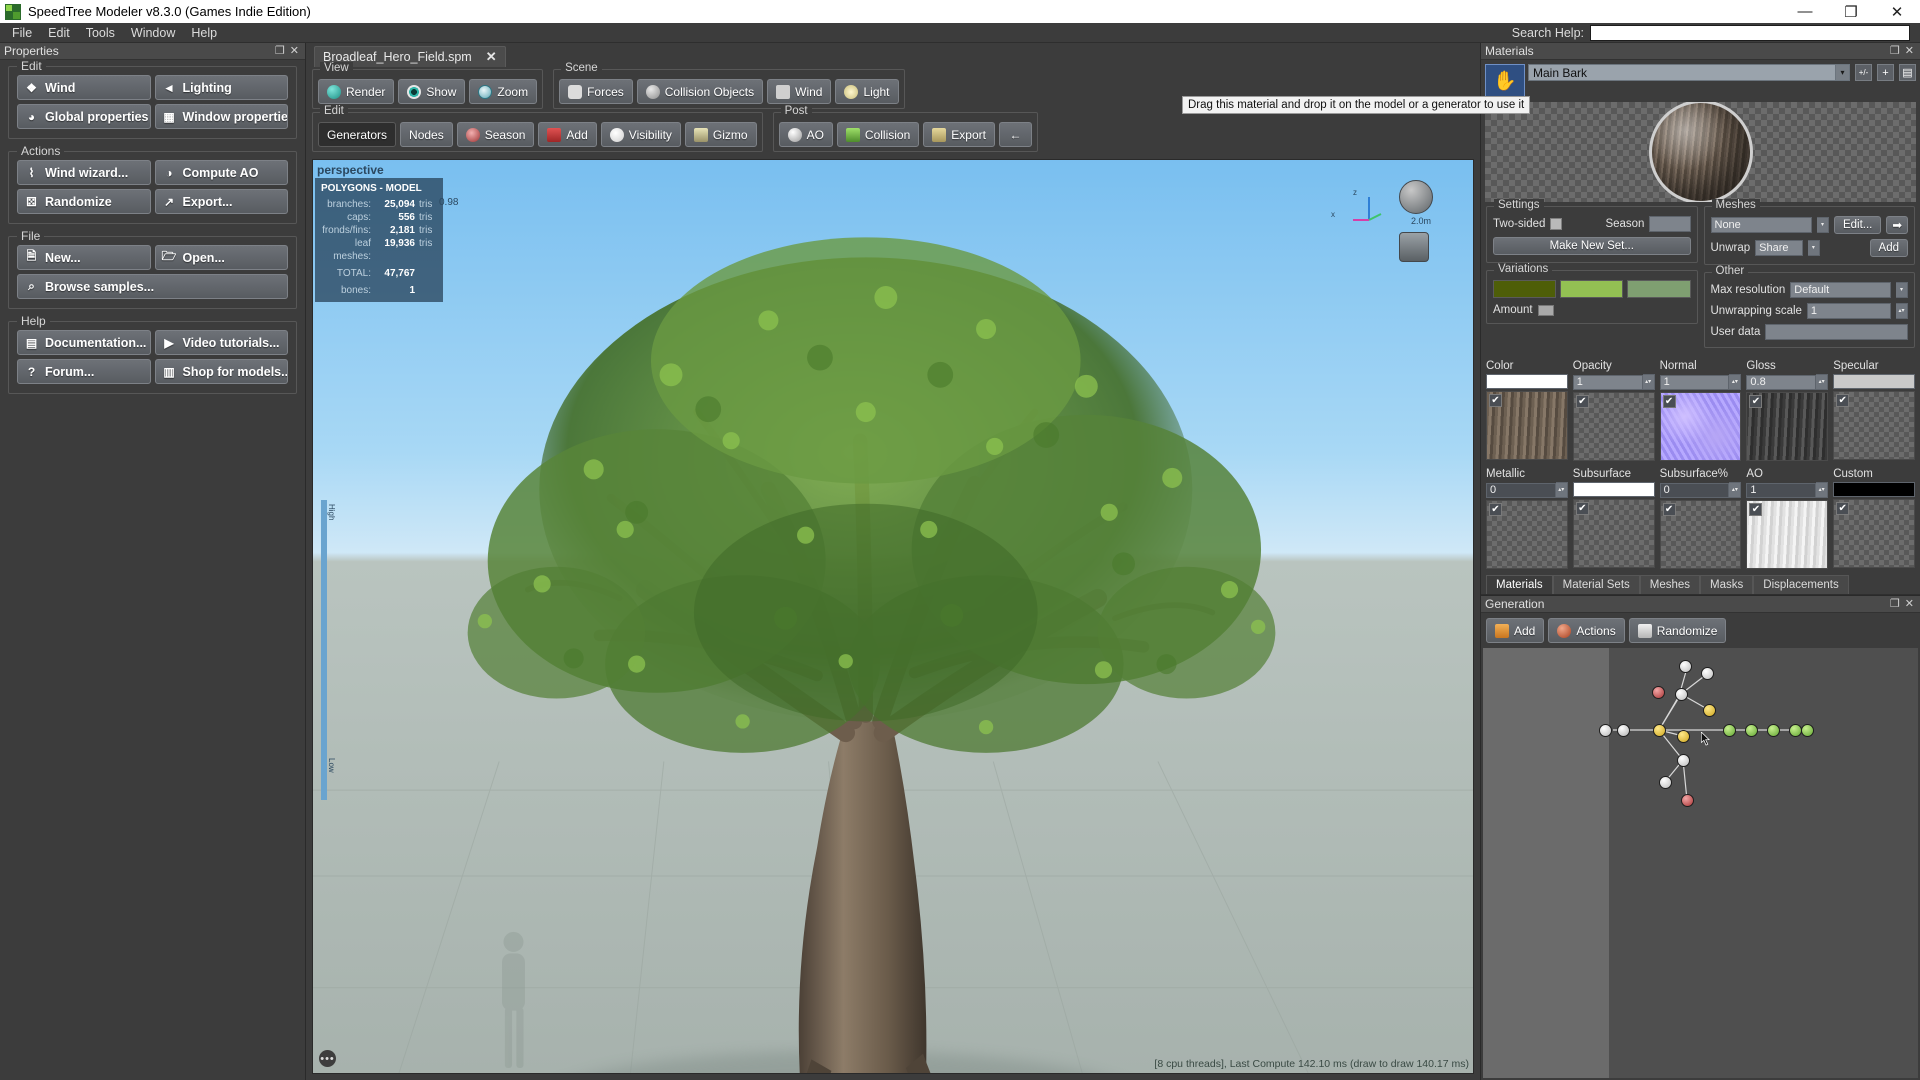  Describe the element at coordinates (1801, 584) in the screenshot. I see `tab-displacements: Displacements` at that location.